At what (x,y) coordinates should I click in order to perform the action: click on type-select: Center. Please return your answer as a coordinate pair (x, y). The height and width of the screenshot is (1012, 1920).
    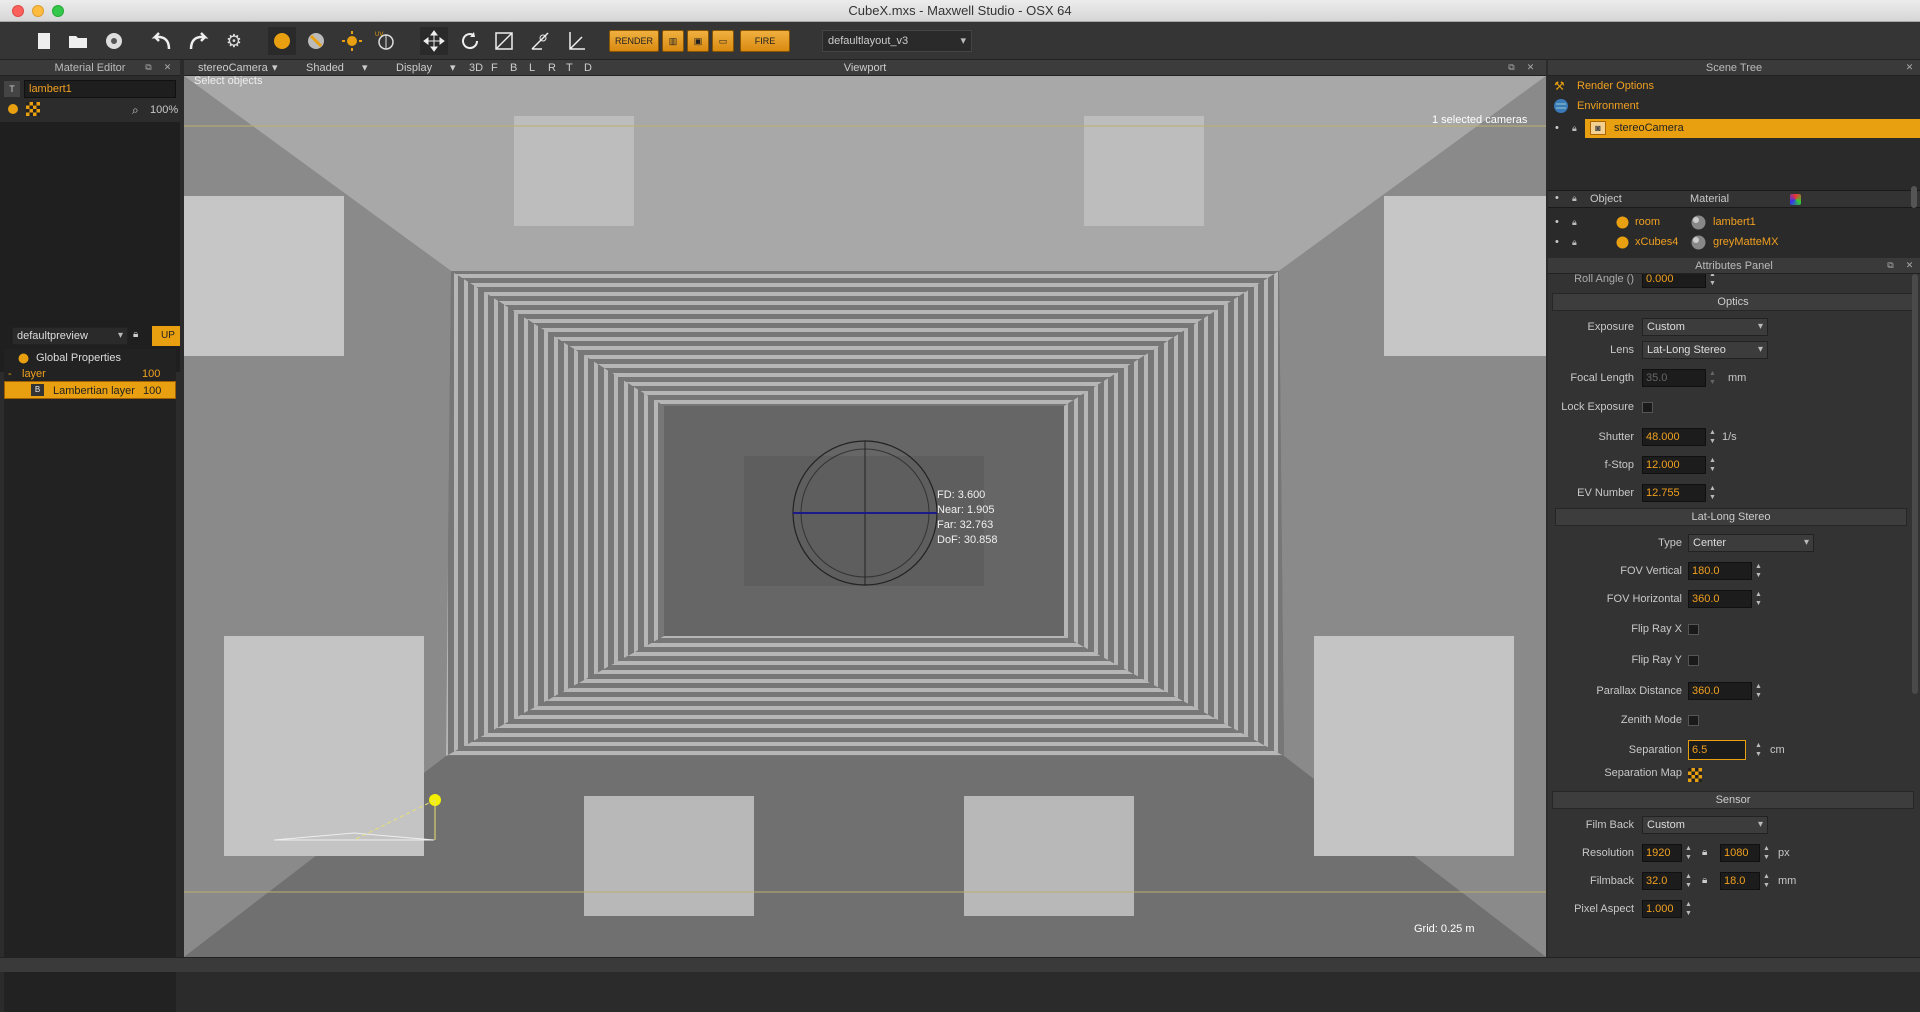
    Looking at the image, I should click on (1751, 543).